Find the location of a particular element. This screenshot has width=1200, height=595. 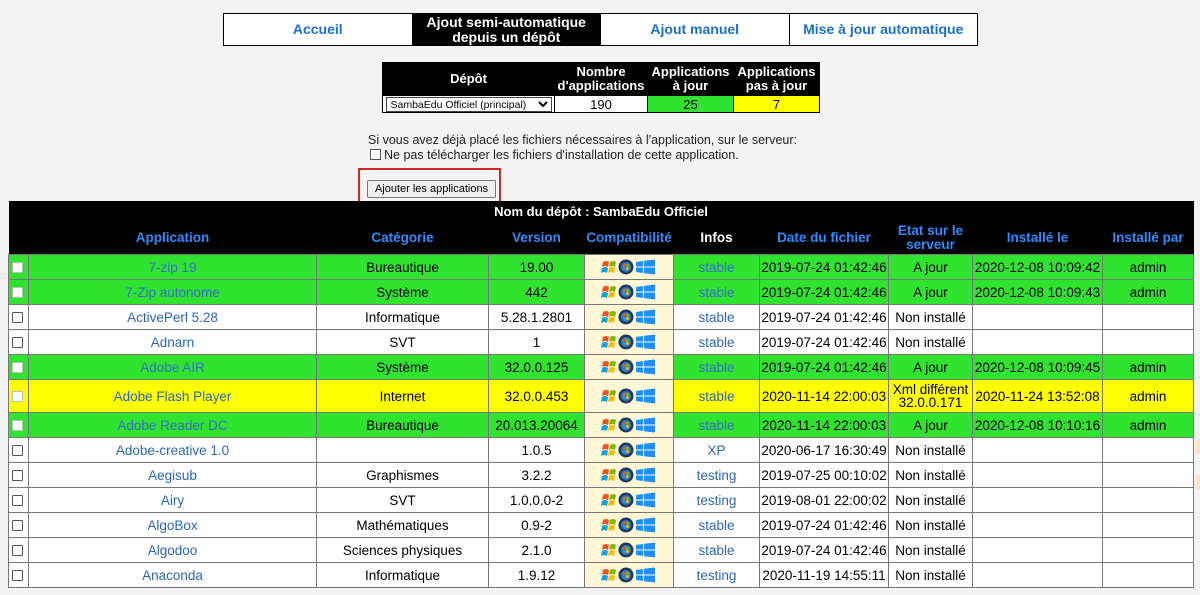

tab-ajout-manuel: Ajout manuel is located at coordinates (695, 29).